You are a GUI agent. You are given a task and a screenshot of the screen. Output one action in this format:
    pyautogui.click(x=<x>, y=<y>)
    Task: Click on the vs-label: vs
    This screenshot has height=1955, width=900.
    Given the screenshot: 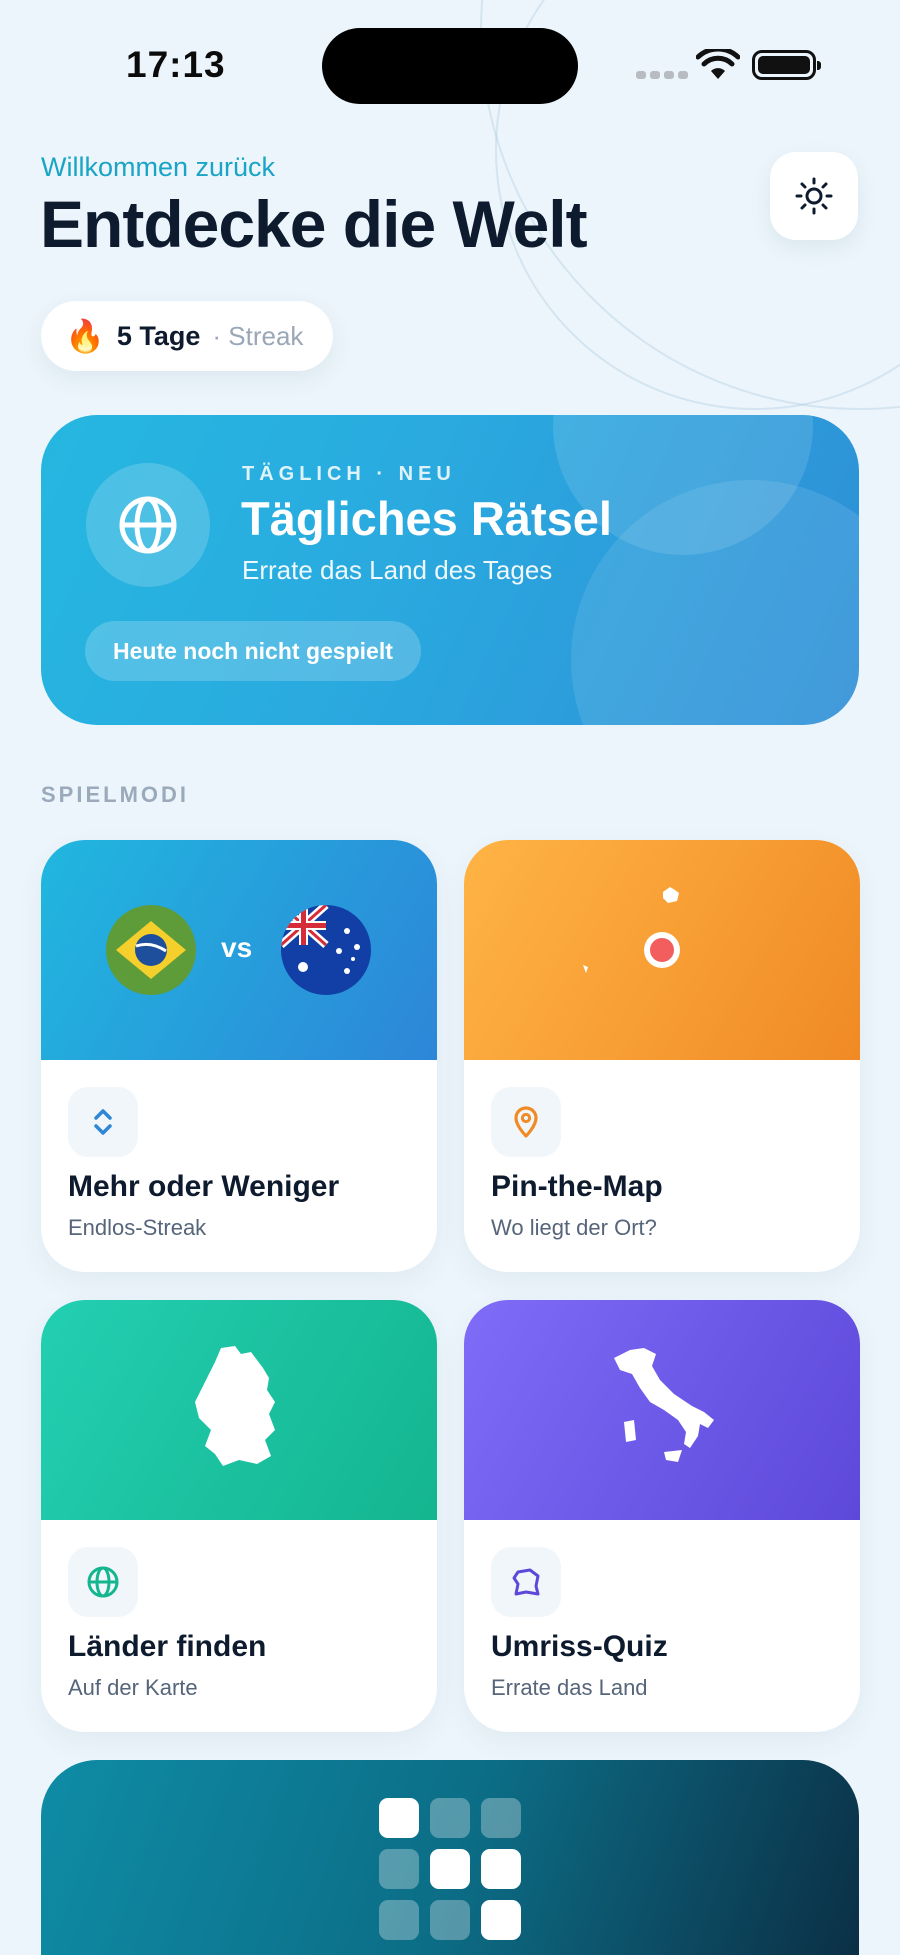 What is the action you would take?
    pyautogui.click(x=237, y=947)
    